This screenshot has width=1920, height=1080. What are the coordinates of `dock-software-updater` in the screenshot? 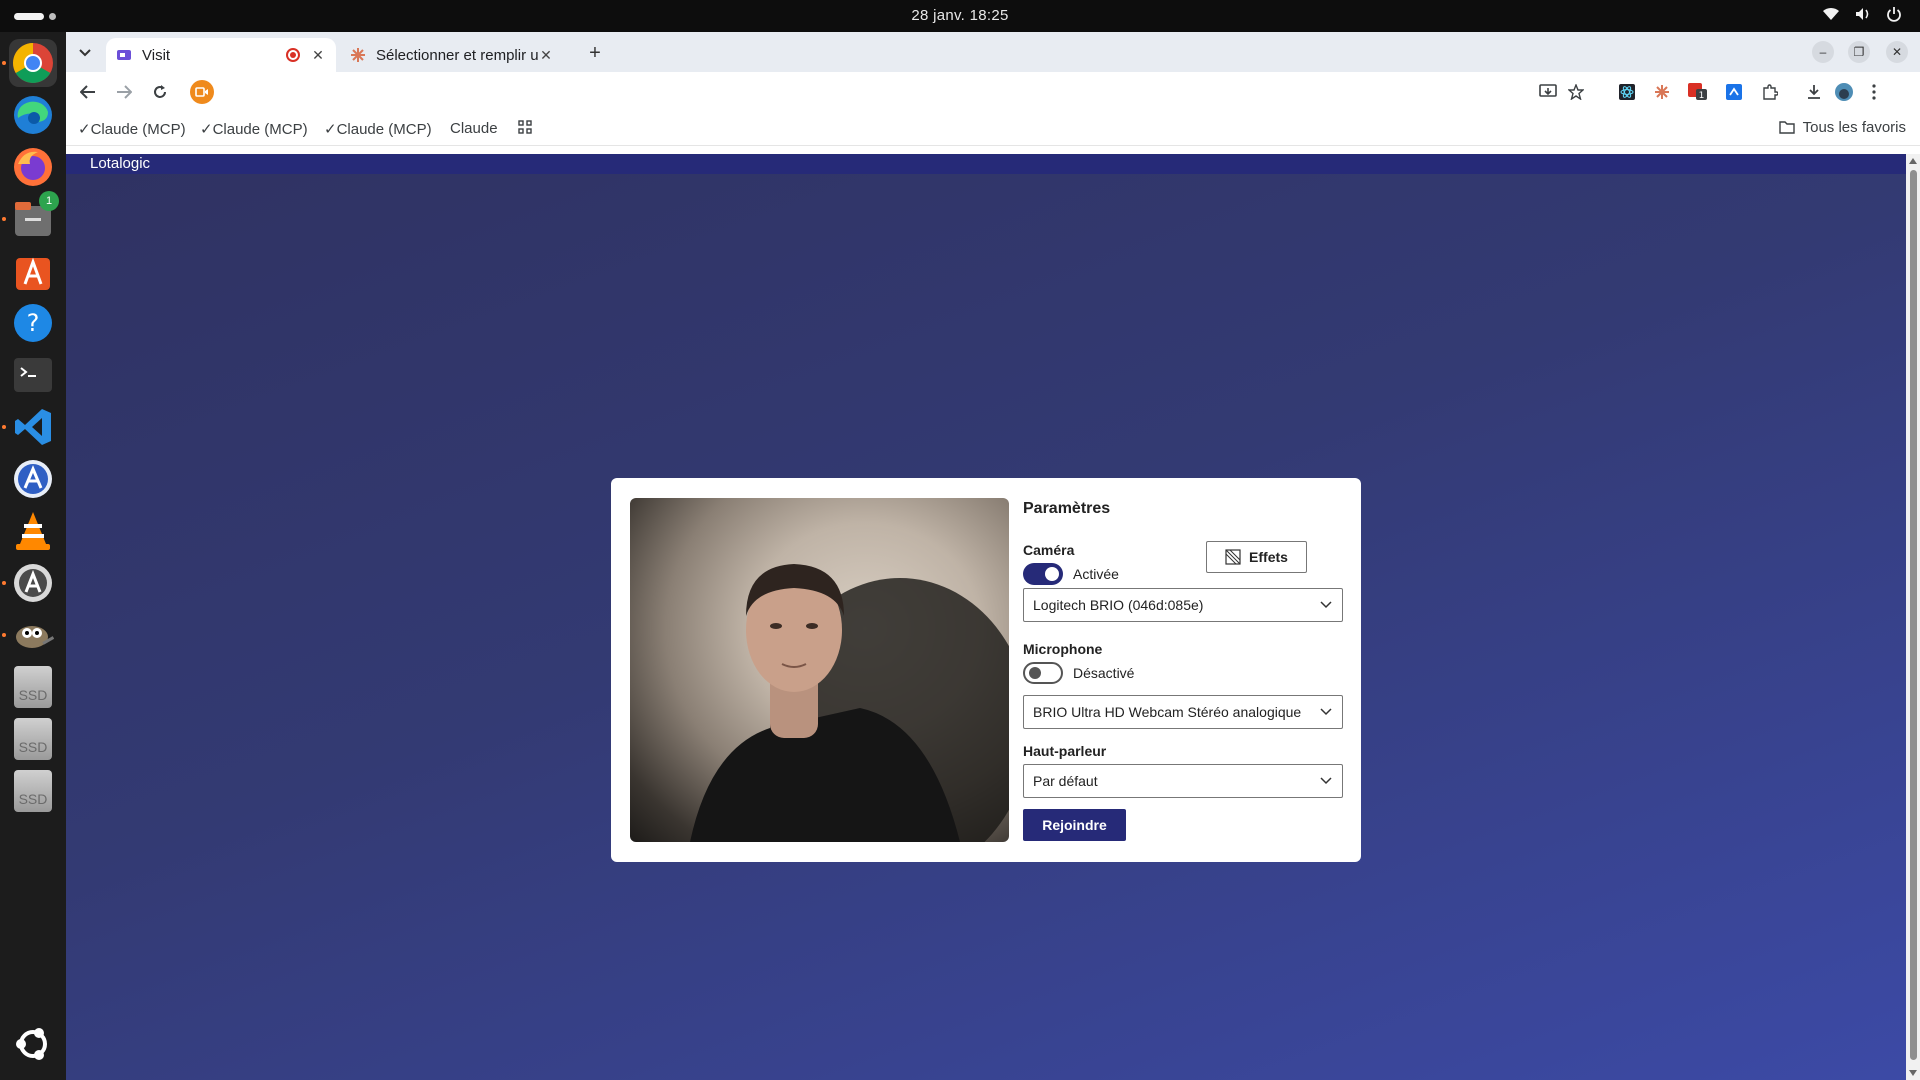 It's located at (33, 583).